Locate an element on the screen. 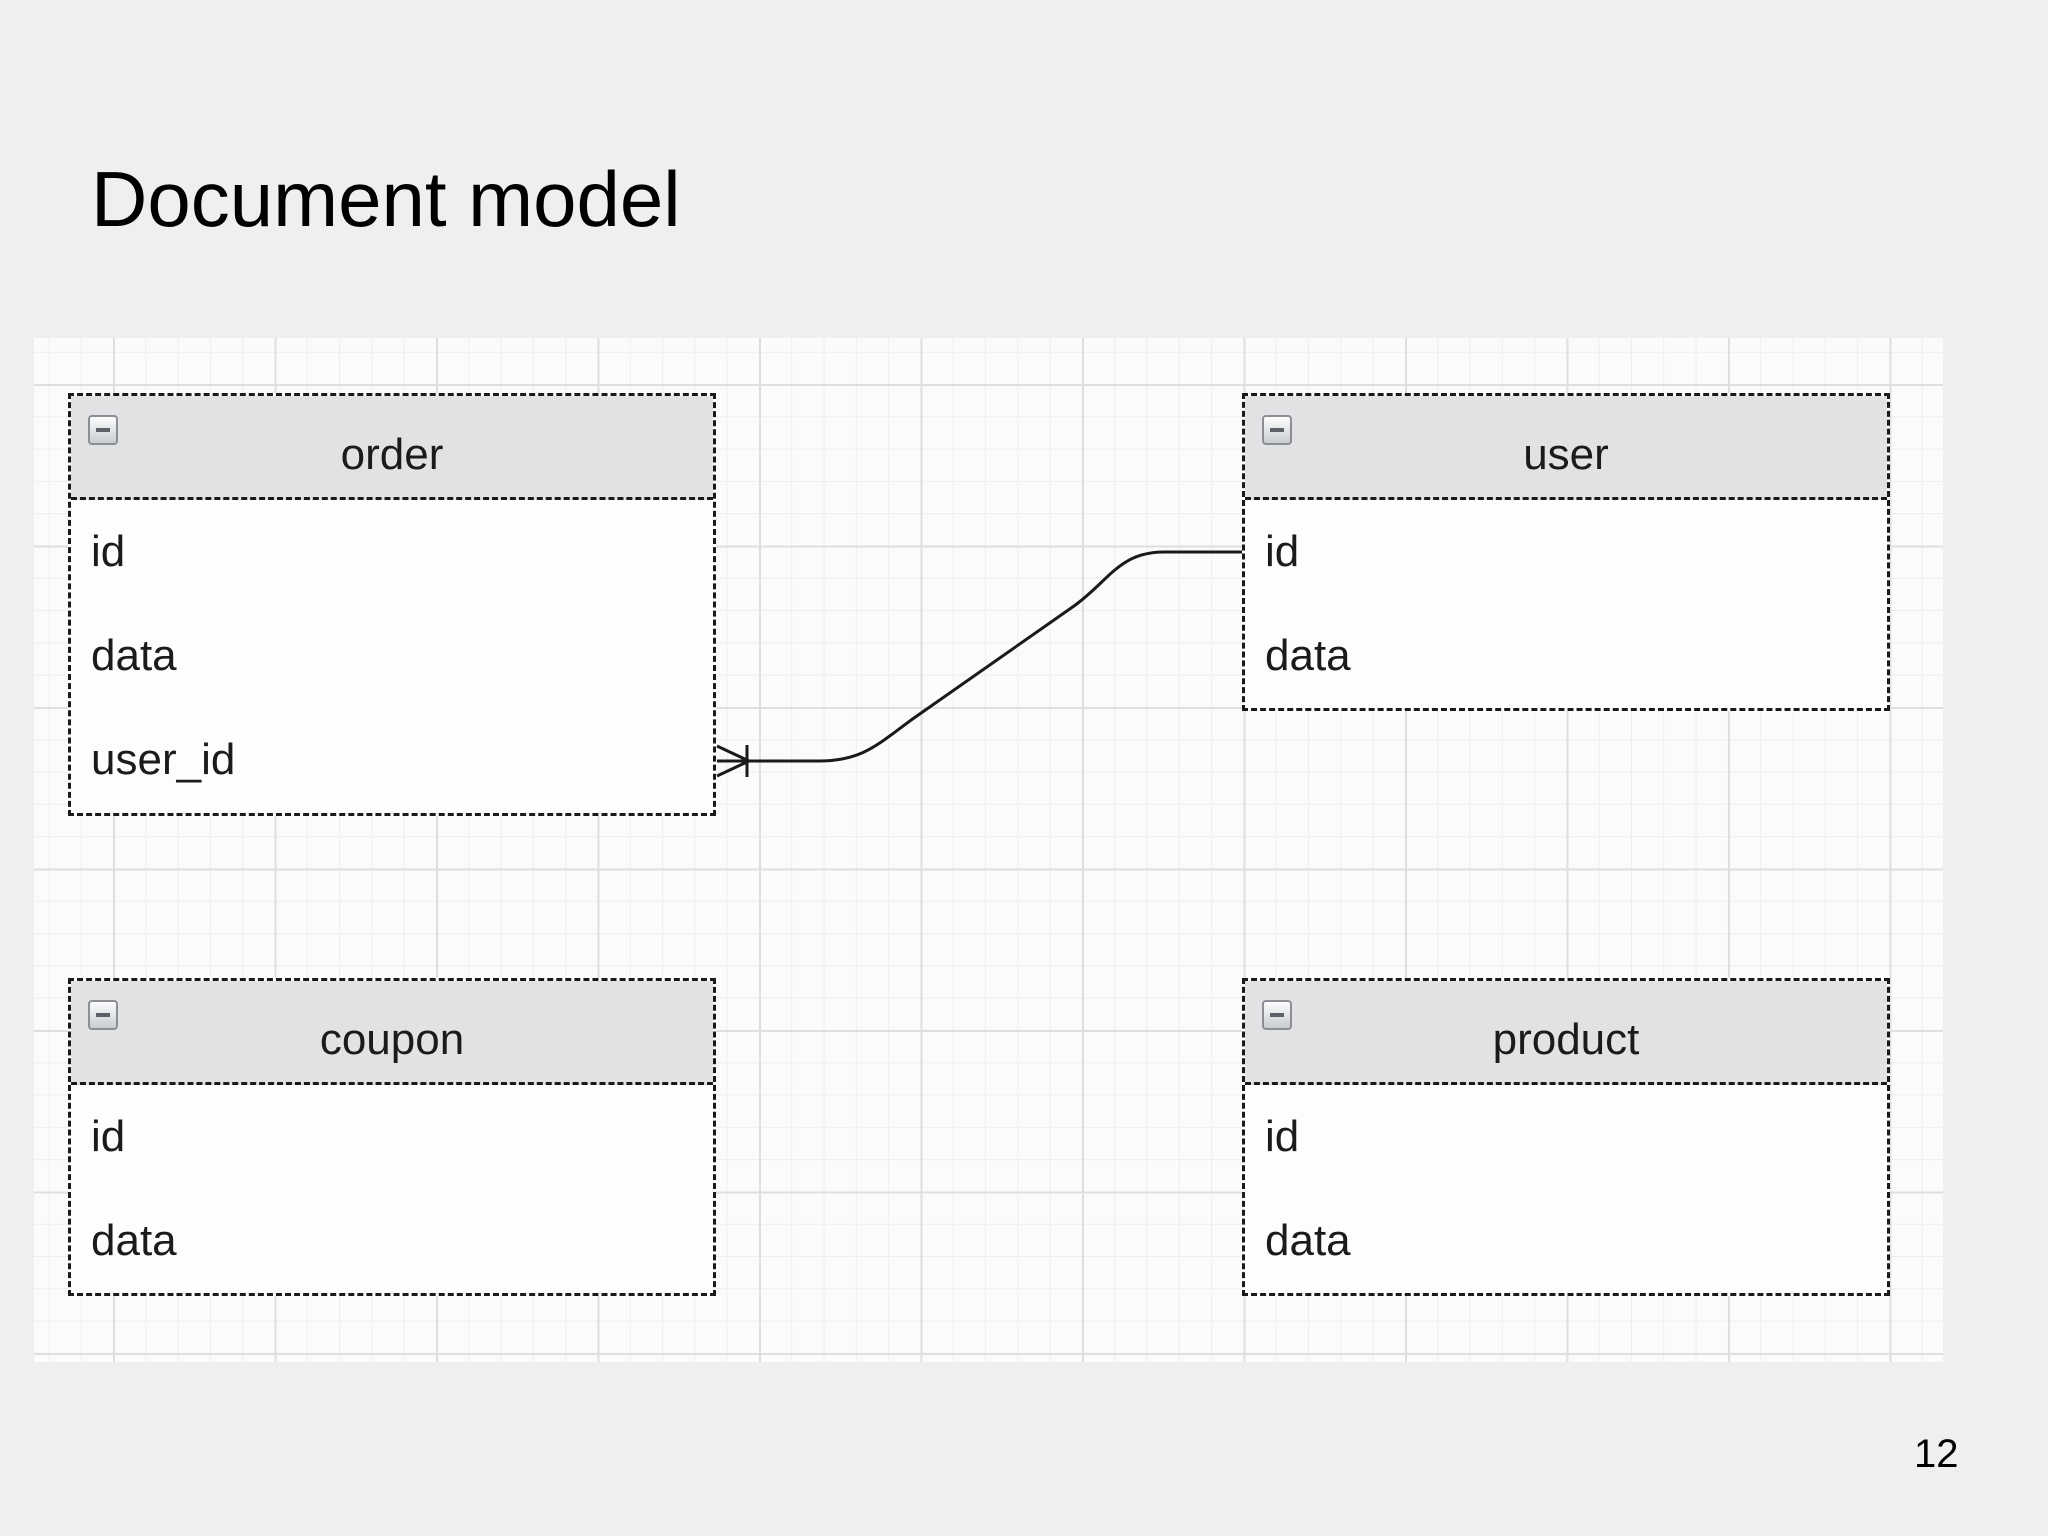 This screenshot has height=1536, width=2048. page-number: 12 is located at coordinates (1936, 1454).